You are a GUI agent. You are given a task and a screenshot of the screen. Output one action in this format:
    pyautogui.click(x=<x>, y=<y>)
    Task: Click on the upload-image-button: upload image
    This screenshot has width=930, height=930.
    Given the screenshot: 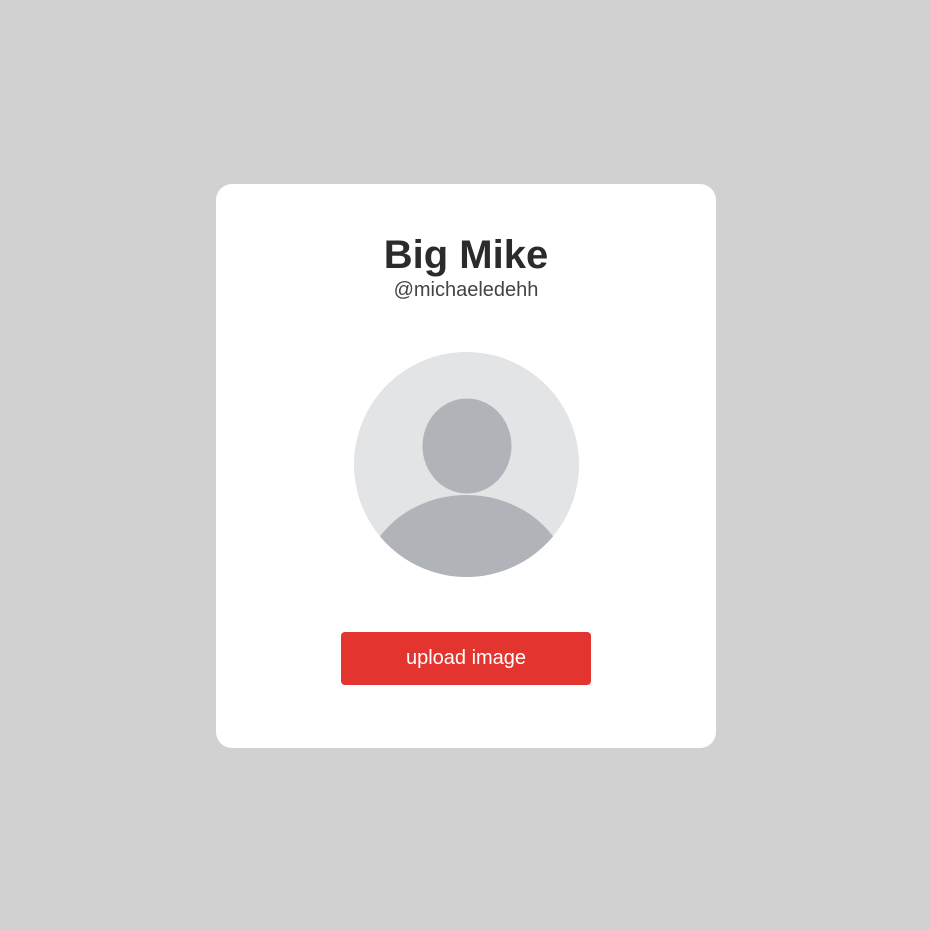 What is the action you would take?
    pyautogui.click(x=466, y=658)
    